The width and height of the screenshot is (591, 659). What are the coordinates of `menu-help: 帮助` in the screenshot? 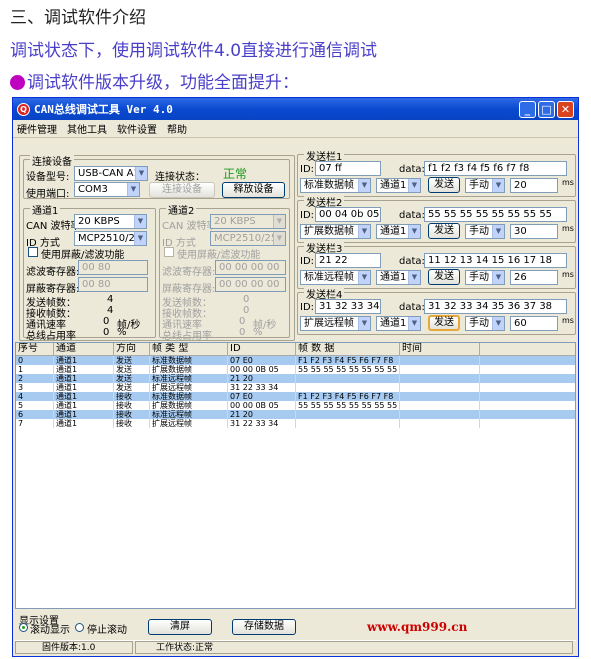 It's located at (177, 128).